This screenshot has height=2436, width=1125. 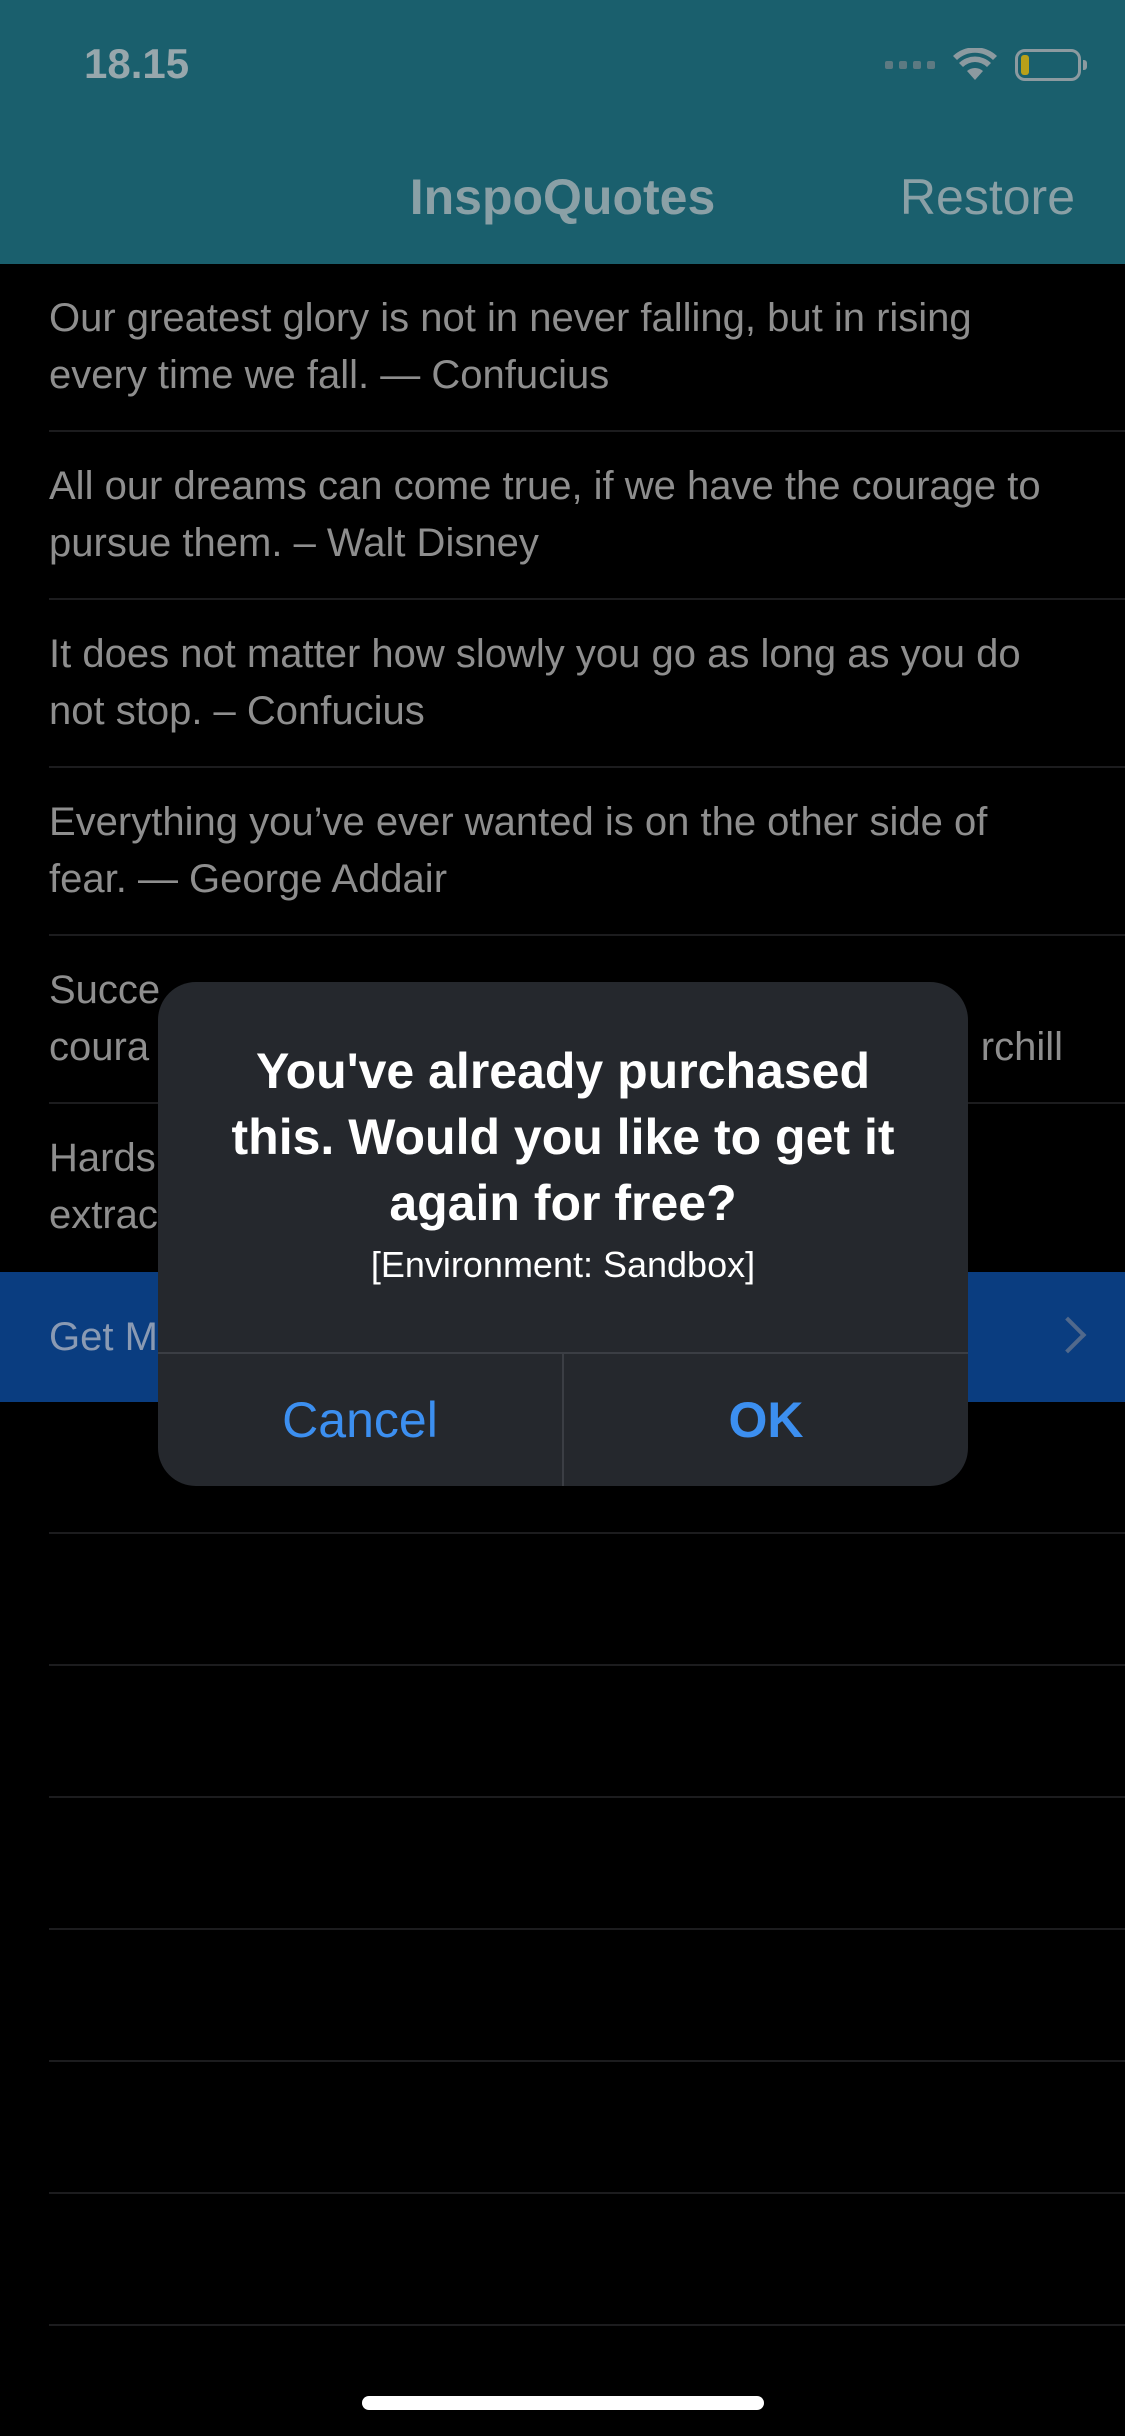 What do you see at coordinates (766, 1420) in the screenshot?
I see `ok-button: OK` at bounding box center [766, 1420].